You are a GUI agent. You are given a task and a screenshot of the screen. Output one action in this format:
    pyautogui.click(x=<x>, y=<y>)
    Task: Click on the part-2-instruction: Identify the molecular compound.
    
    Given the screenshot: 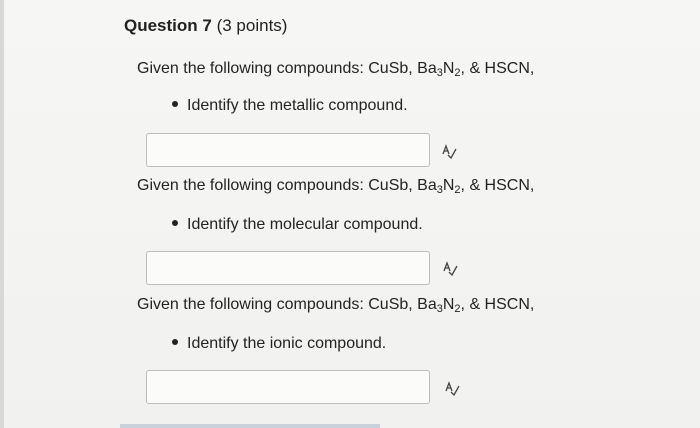 What is the action you would take?
    pyautogui.click(x=297, y=225)
    